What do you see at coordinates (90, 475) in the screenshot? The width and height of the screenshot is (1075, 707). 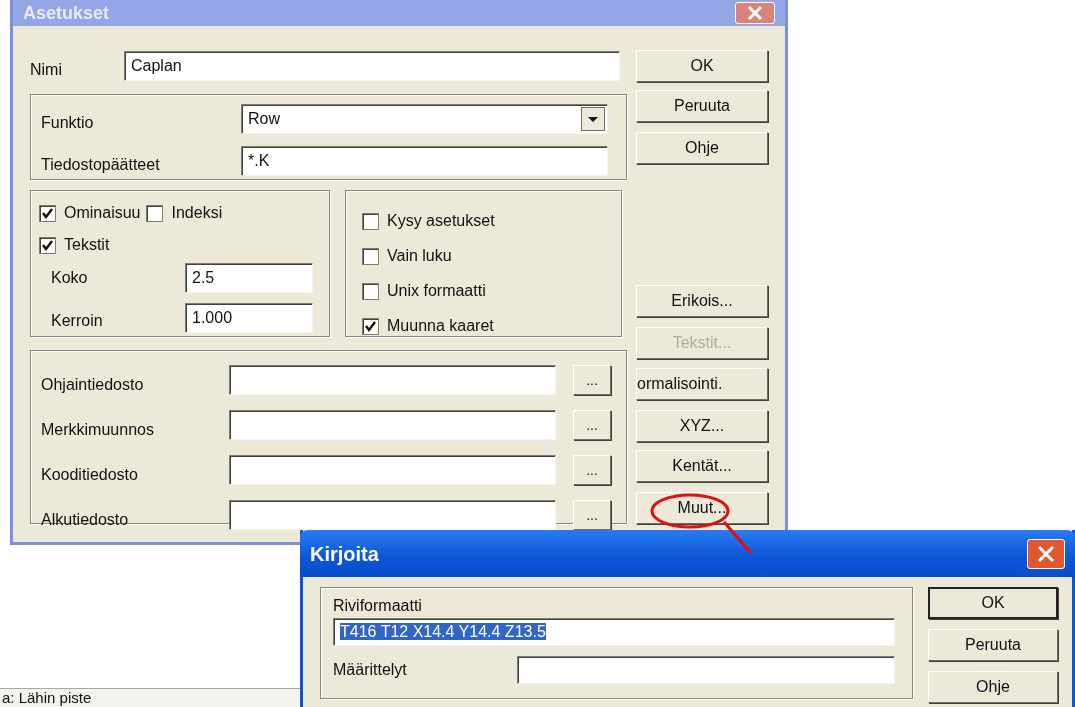 I see `field-label: Kooditiedosto` at bounding box center [90, 475].